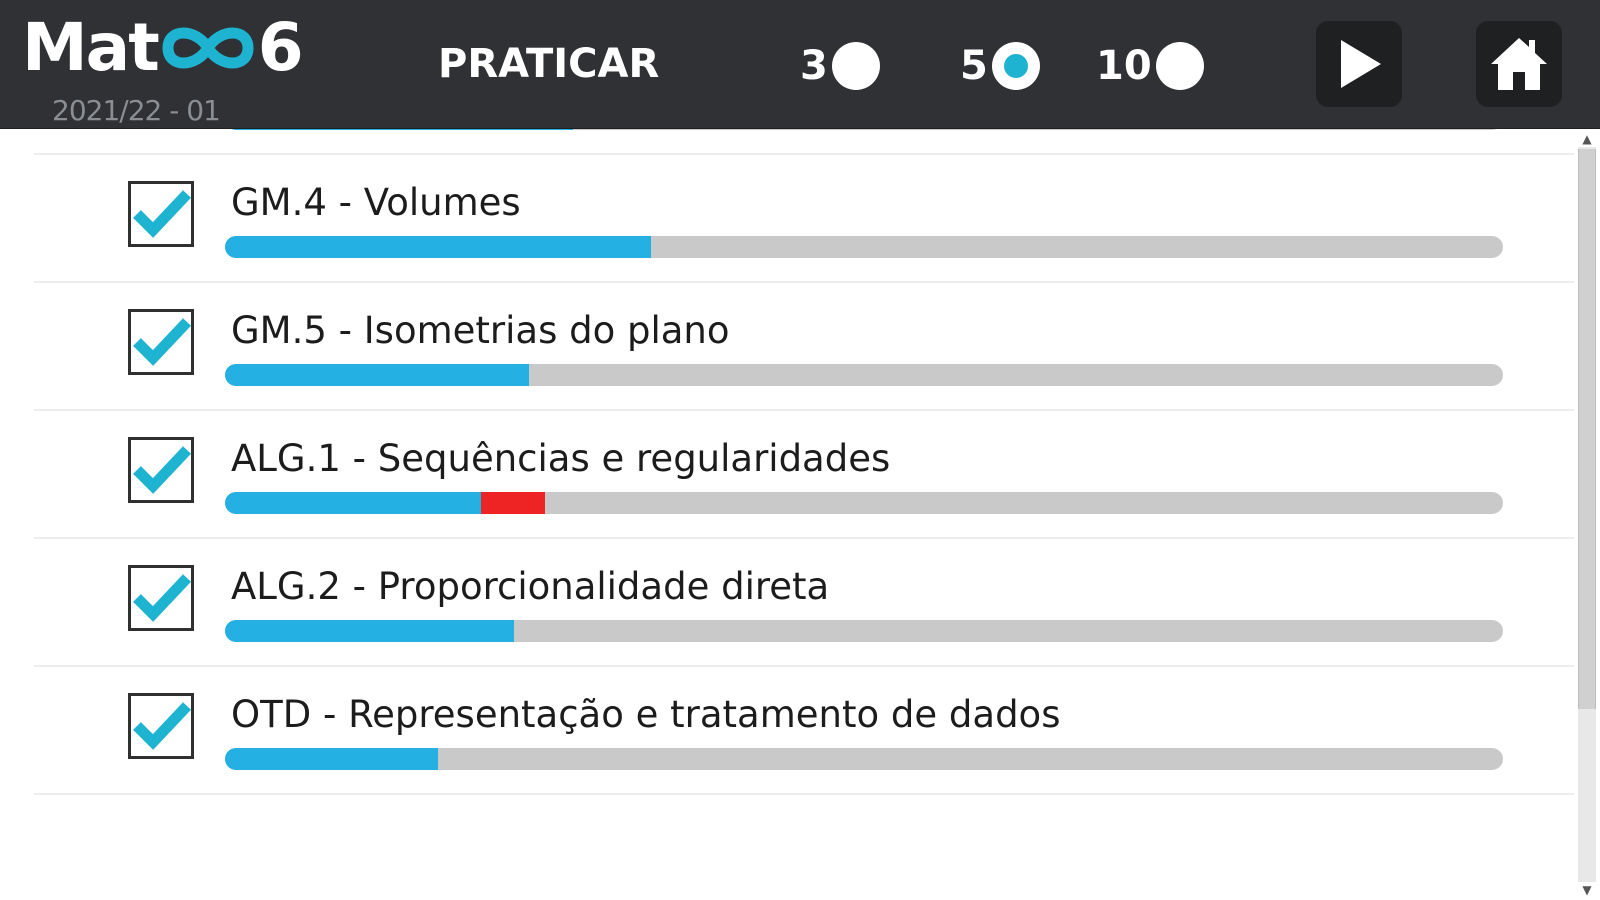 The height and width of the screenshot is (900, 1600). I want to click on question-count-label: 10, so click(1124, 66).